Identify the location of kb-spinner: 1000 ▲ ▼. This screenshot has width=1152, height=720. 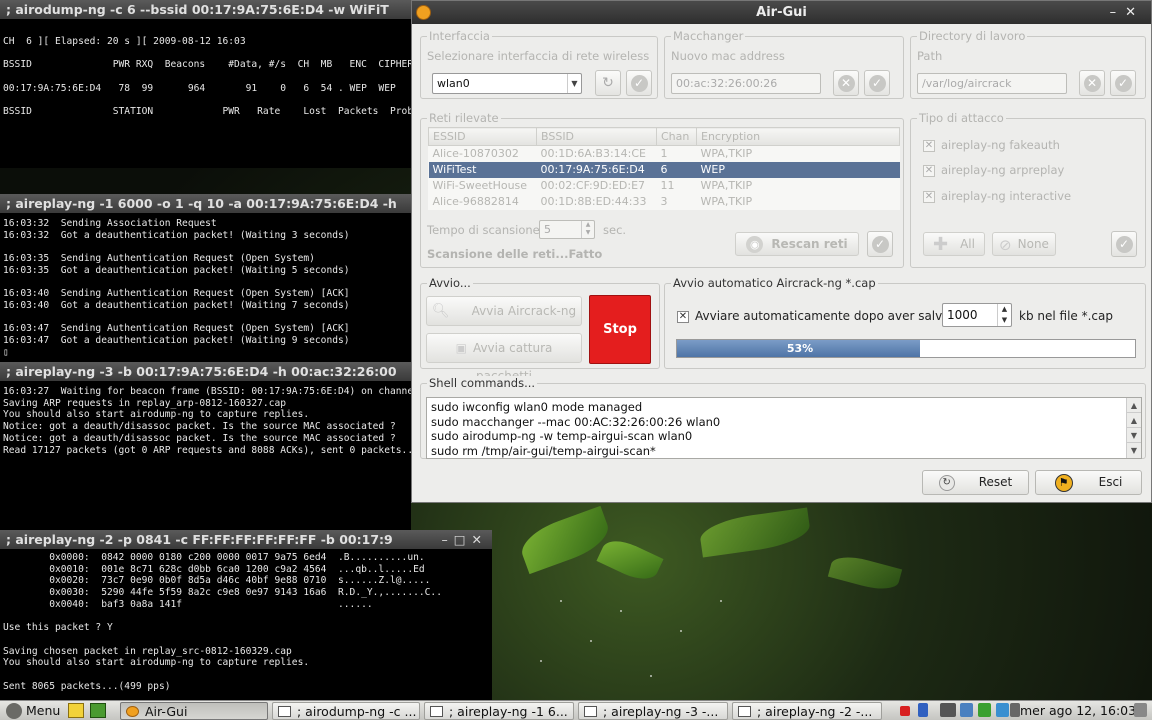
(977, 315).